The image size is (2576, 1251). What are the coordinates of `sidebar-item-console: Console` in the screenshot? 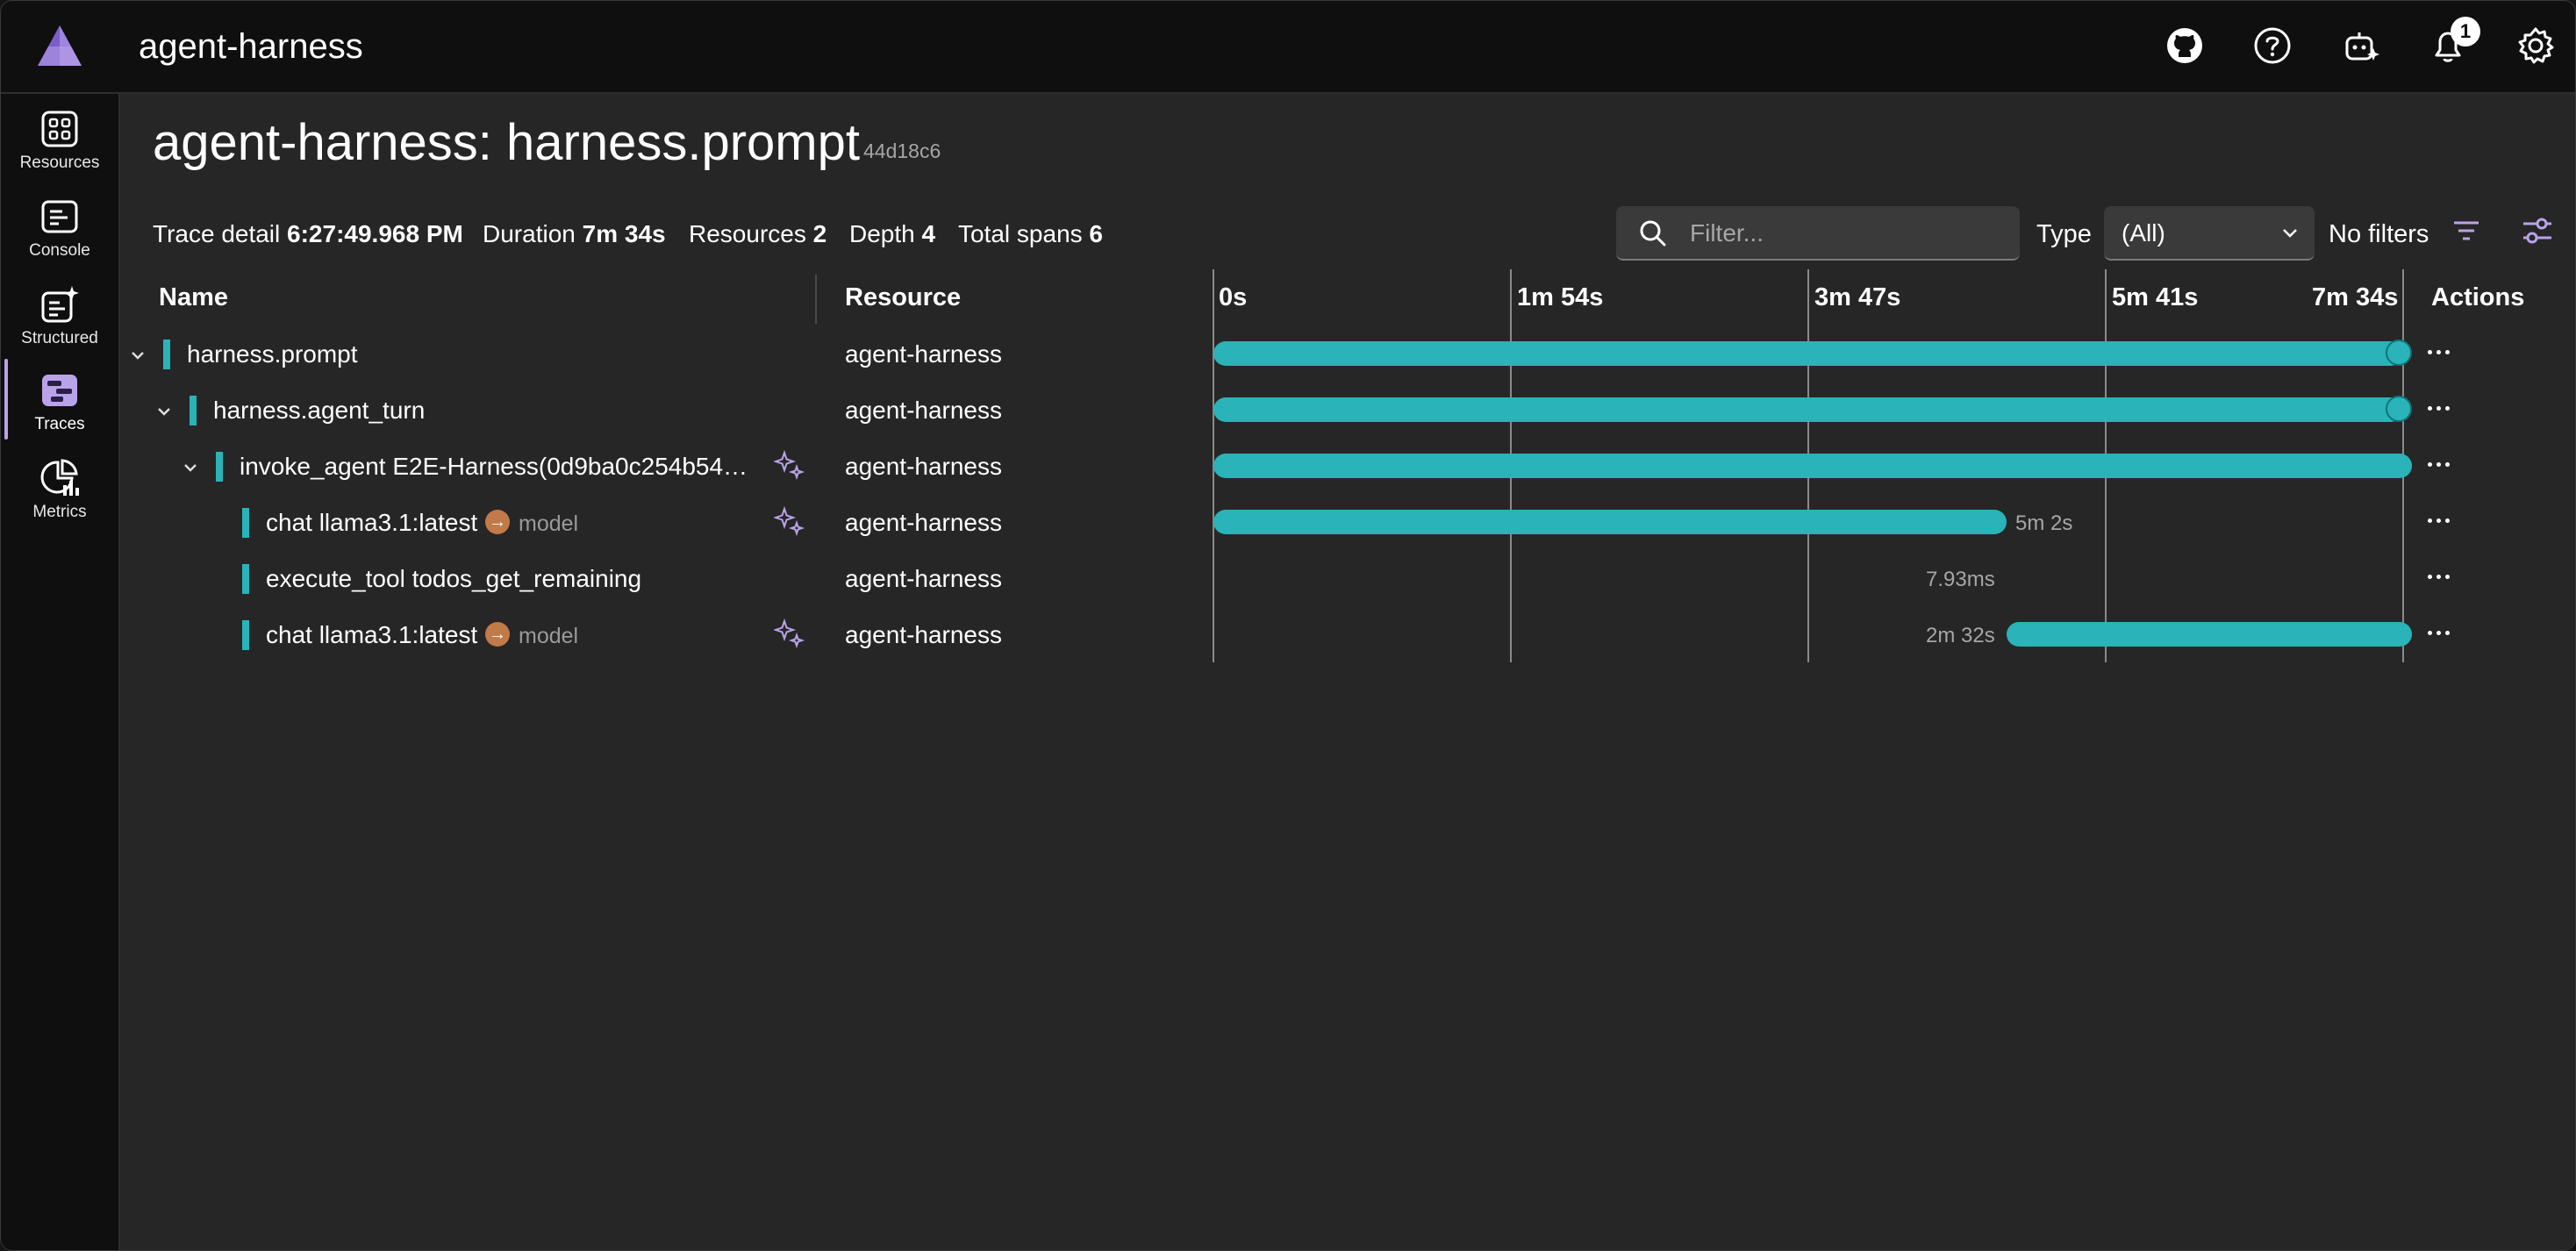 It's located at (59, 231).